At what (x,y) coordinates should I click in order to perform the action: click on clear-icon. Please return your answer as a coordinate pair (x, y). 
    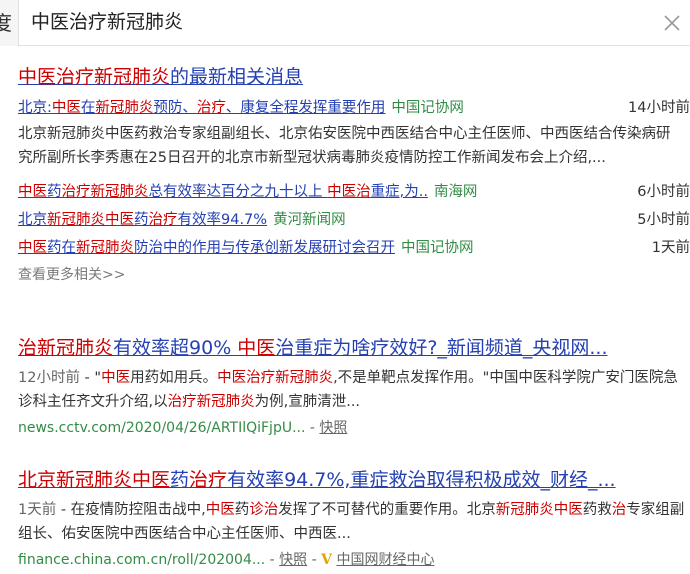
    Looking at the image, I should click on (672, 23).